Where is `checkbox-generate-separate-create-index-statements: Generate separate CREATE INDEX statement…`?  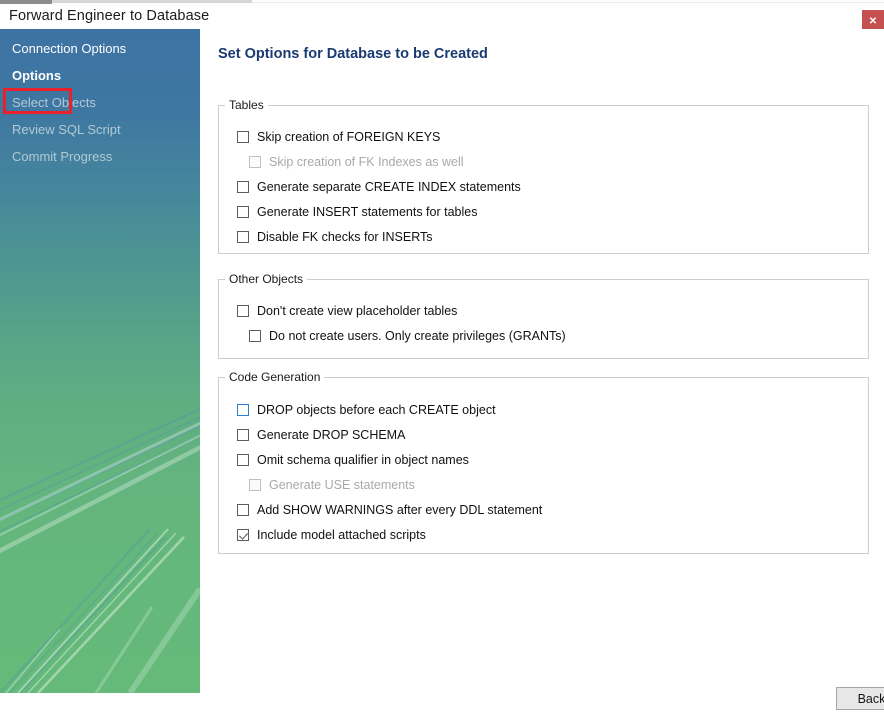 checkbox-generate-separate-create-index-statements: Generate separate CREATE INDEX statement… is located at coordinates (379, 187).